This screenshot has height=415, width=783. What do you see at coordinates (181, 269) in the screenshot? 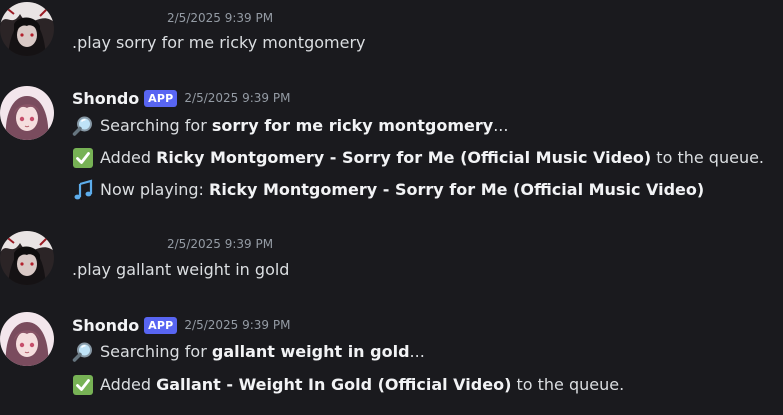
I see `message-text: .play gallant weight in gold` at bounding box center [181, 269].